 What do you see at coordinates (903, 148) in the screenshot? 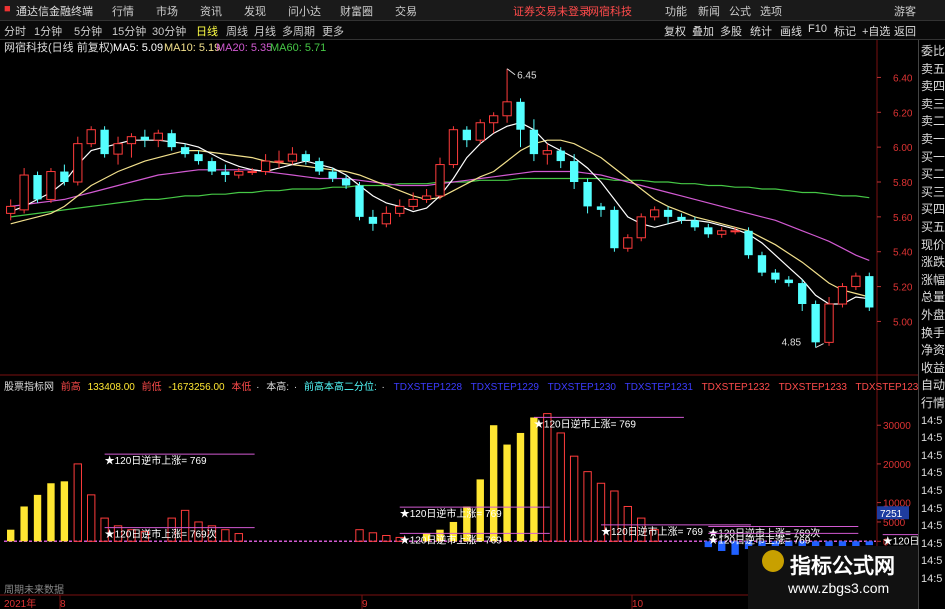
I see `y-tick-label: 6.00` at bounding box center [903, 148].